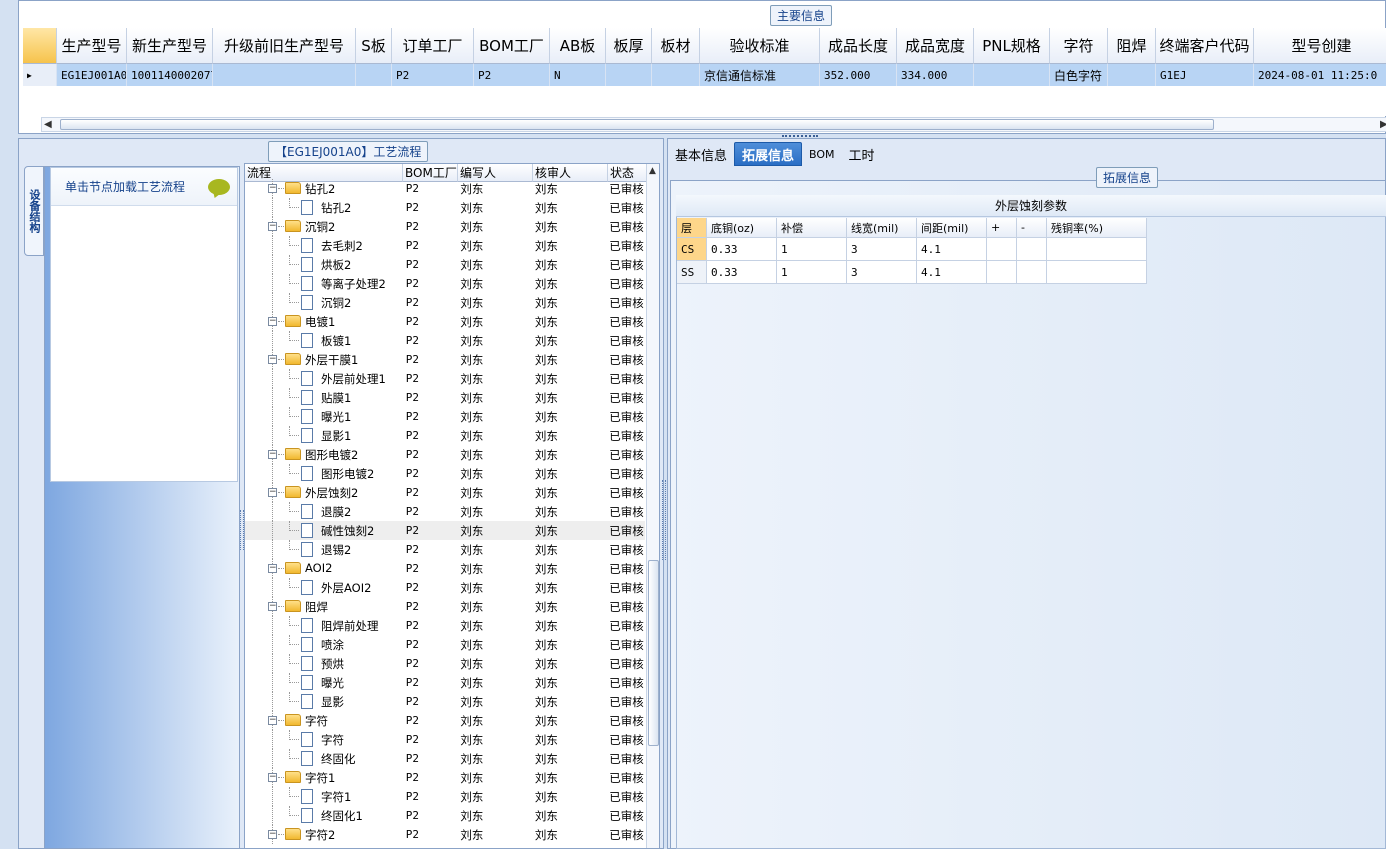 This screenshot has width=1386, height=849. What do you see at coordinates (445, 758) in the screenshot?
I see `tree-row: 终固化 P2 刘东 刘东 已审核` at bounding box center [445, 758].